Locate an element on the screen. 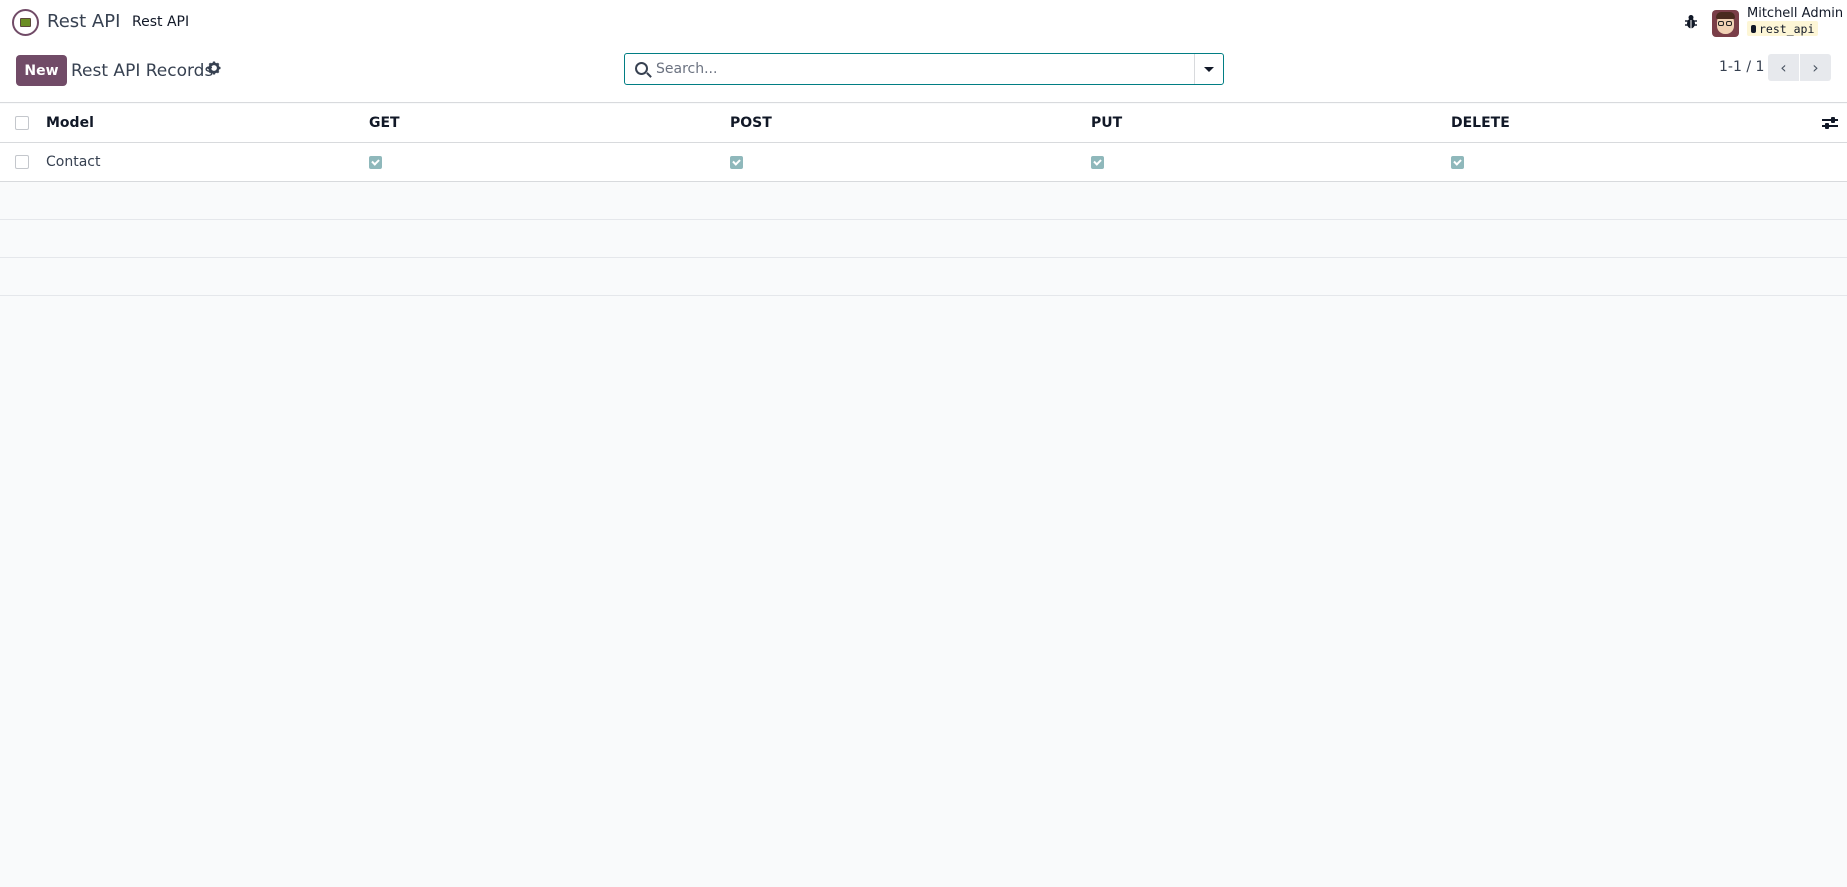 The image size is (1847, 887). page-title: Rest API Records is located at coordinates (142, 71).